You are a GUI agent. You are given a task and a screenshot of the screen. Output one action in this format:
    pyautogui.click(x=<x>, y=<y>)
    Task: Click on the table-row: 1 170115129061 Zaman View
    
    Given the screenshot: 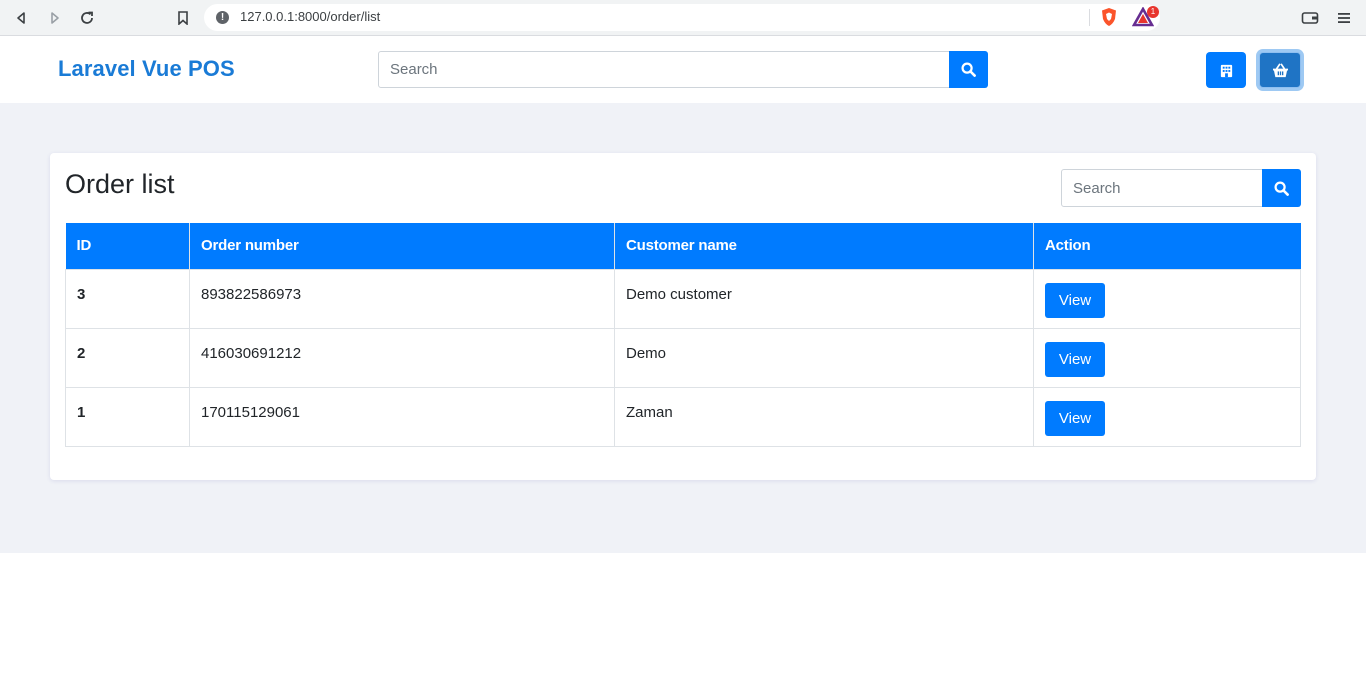 What is the action you would take?
    pyautogui.click(x=683, y=416)
    